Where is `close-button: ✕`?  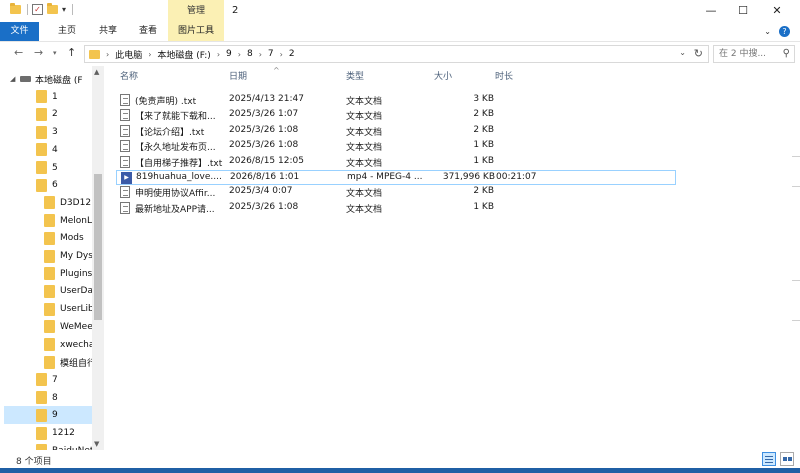
close-button: ✕ is located at coordinates (777, 11).